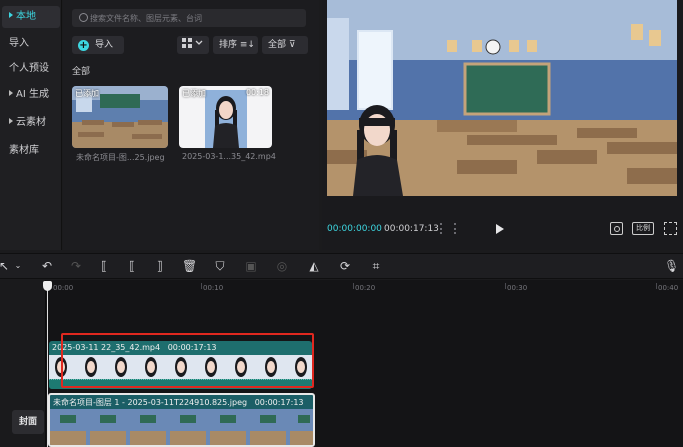 The image size is (683, 447). I want to click on clip-frames, so click(181, 427).